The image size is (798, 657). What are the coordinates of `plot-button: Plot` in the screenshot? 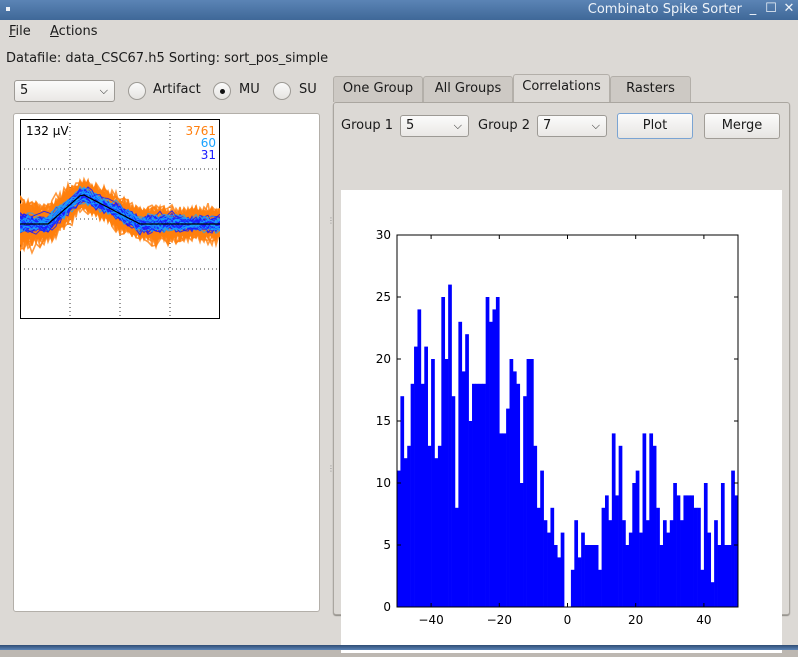 It's located at (655, 126).